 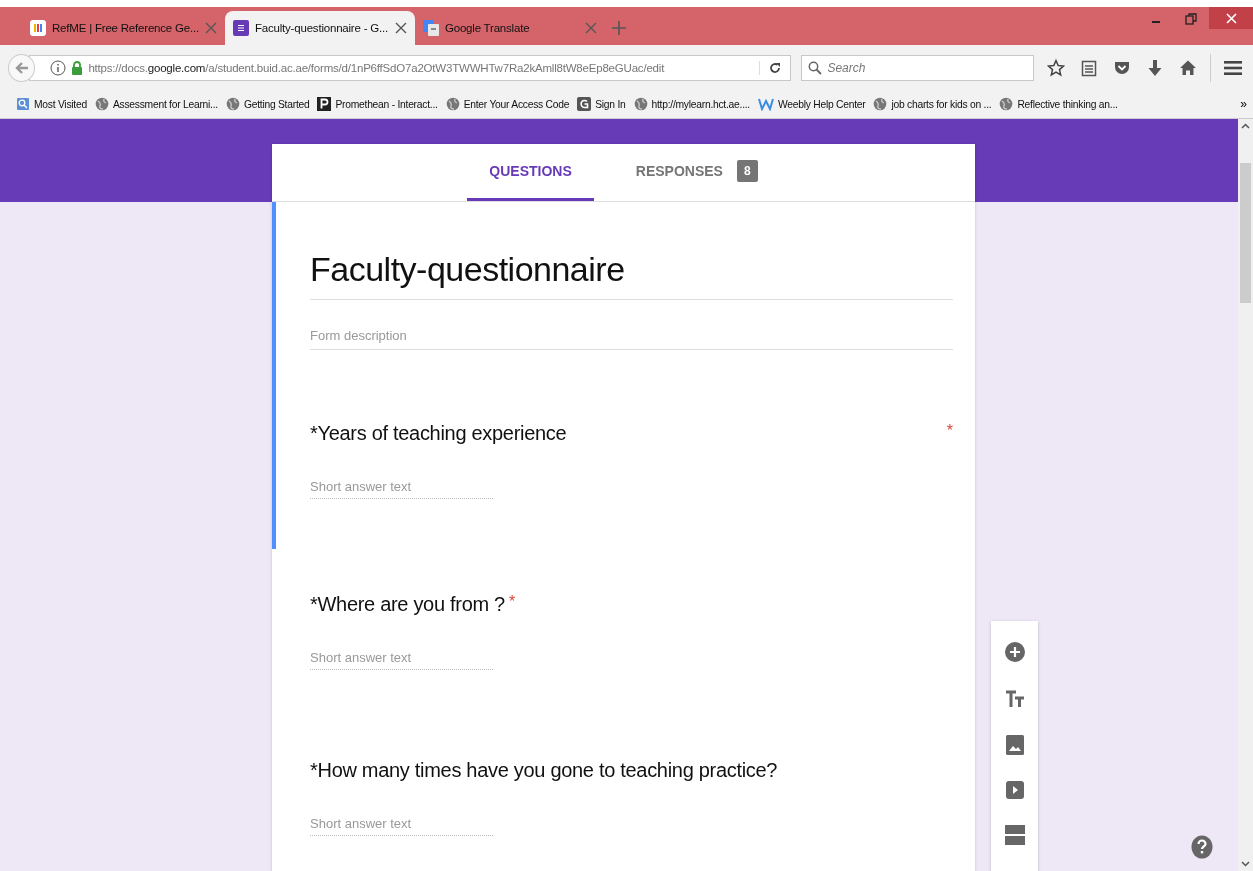 What do you see at coordinates (1202, 847) in the screenshot?
I see `help-icon` at bounding box center [1202, 847].